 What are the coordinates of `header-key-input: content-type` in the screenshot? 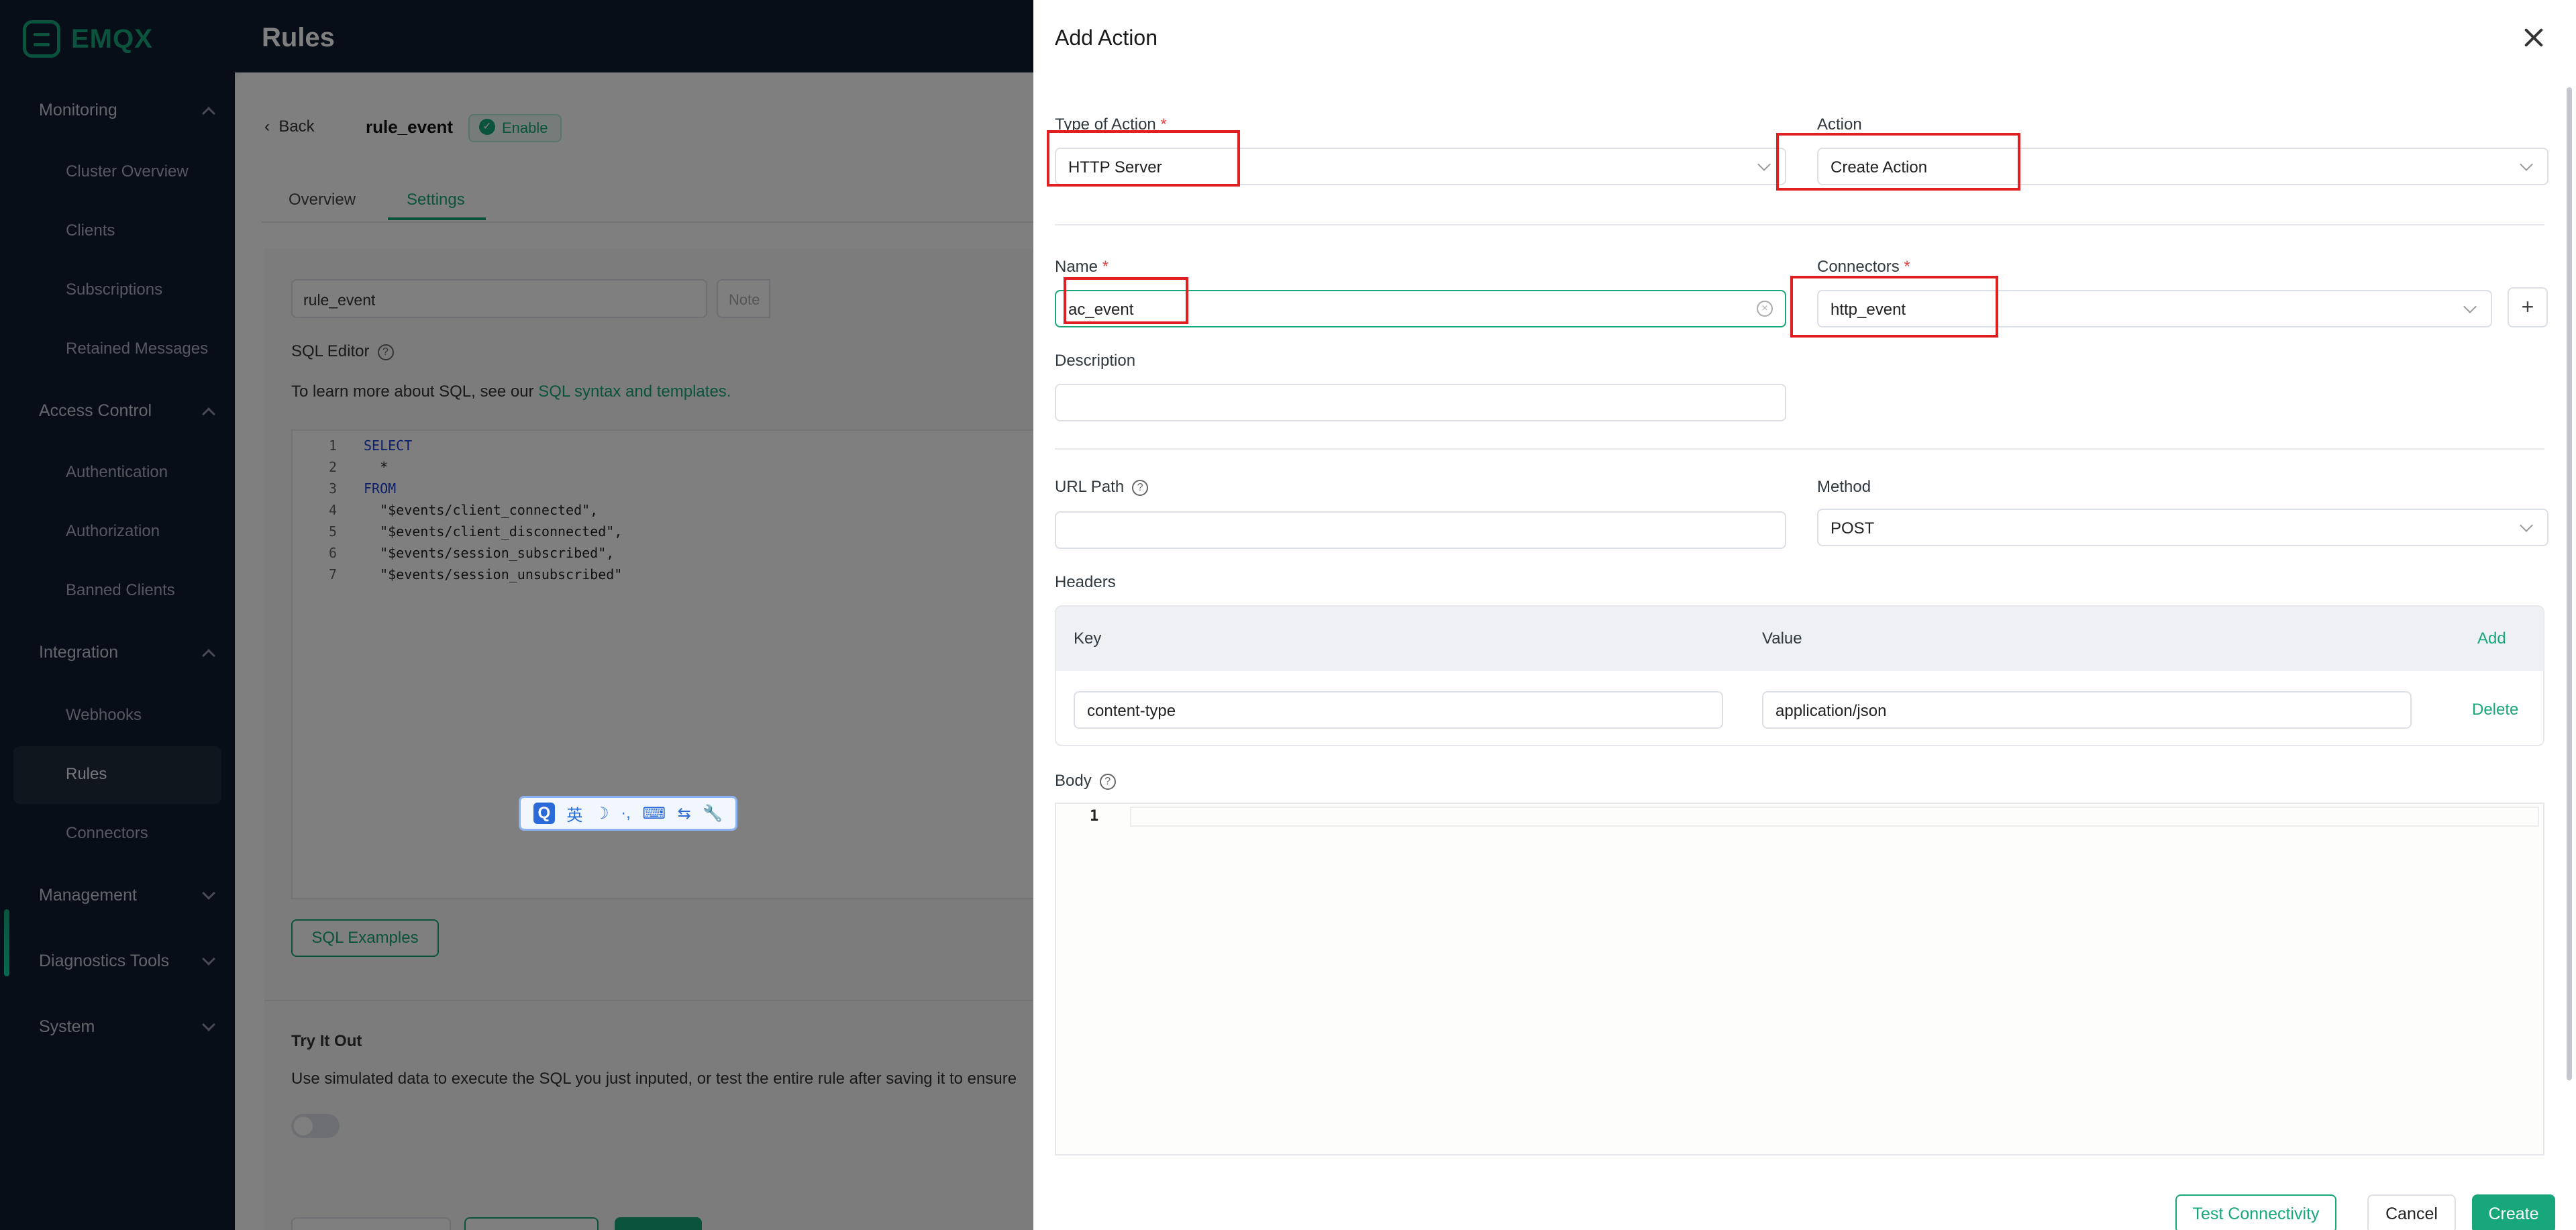 It's located at (1398, 710).